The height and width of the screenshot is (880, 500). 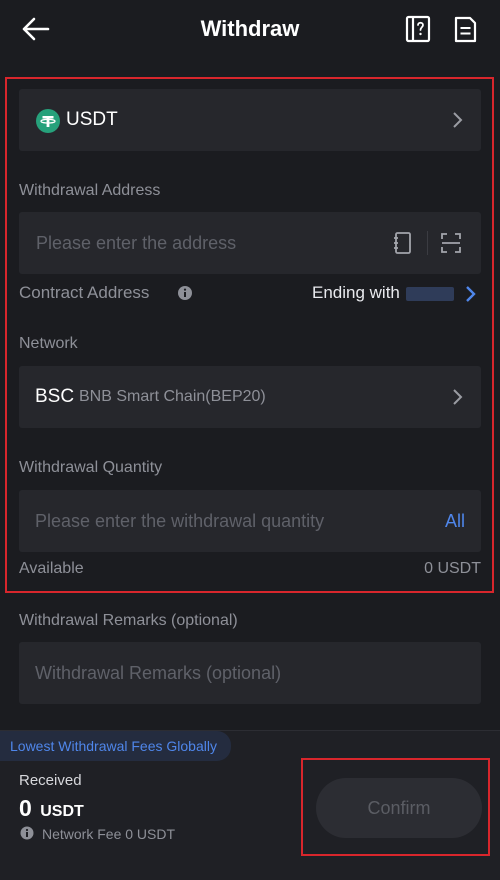 I want to click on remarks-placeholder: Withdrawal Remarks (optional), so click(x=158, y=673).